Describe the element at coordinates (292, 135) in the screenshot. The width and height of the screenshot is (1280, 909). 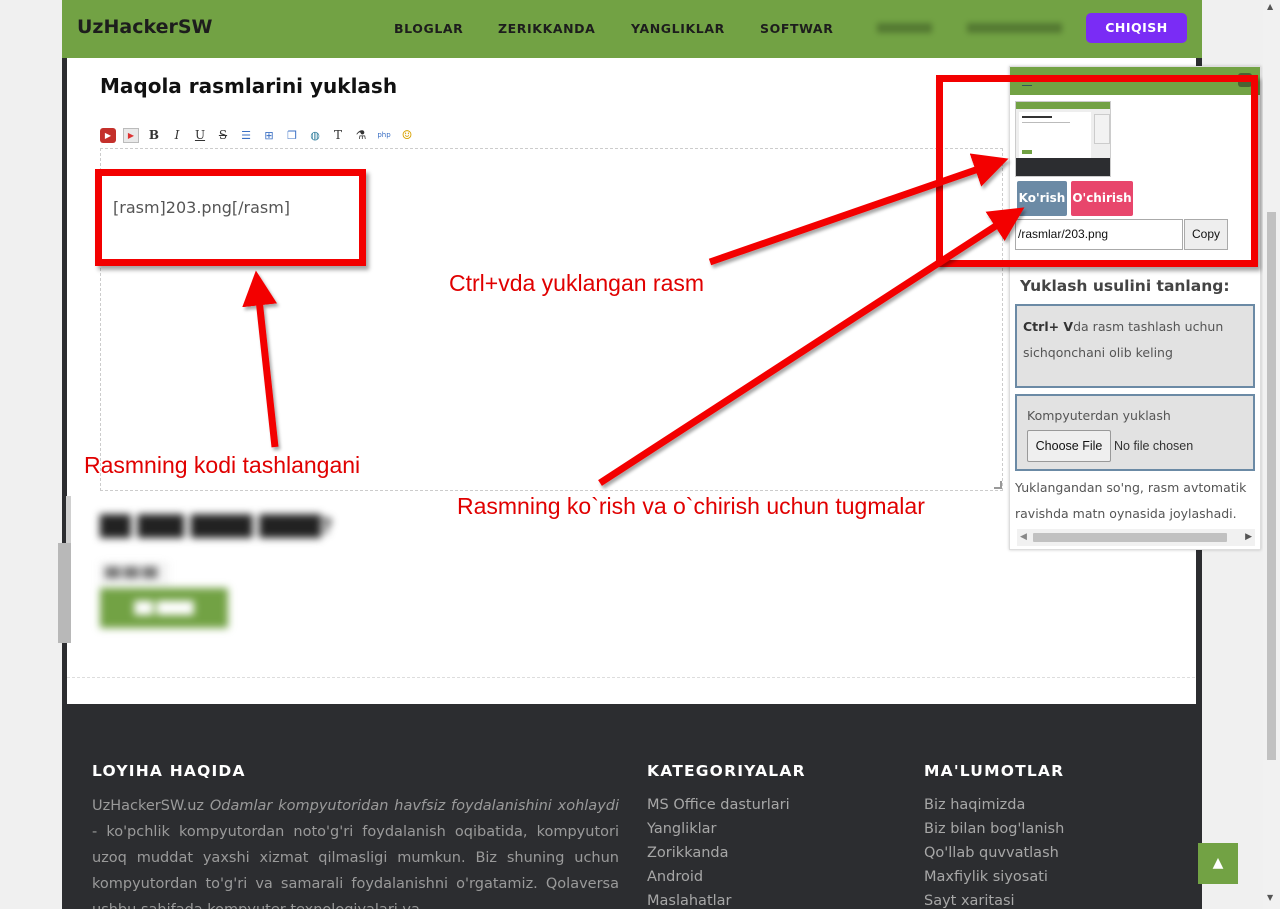
I see `copy-icon: ❐` at that location.